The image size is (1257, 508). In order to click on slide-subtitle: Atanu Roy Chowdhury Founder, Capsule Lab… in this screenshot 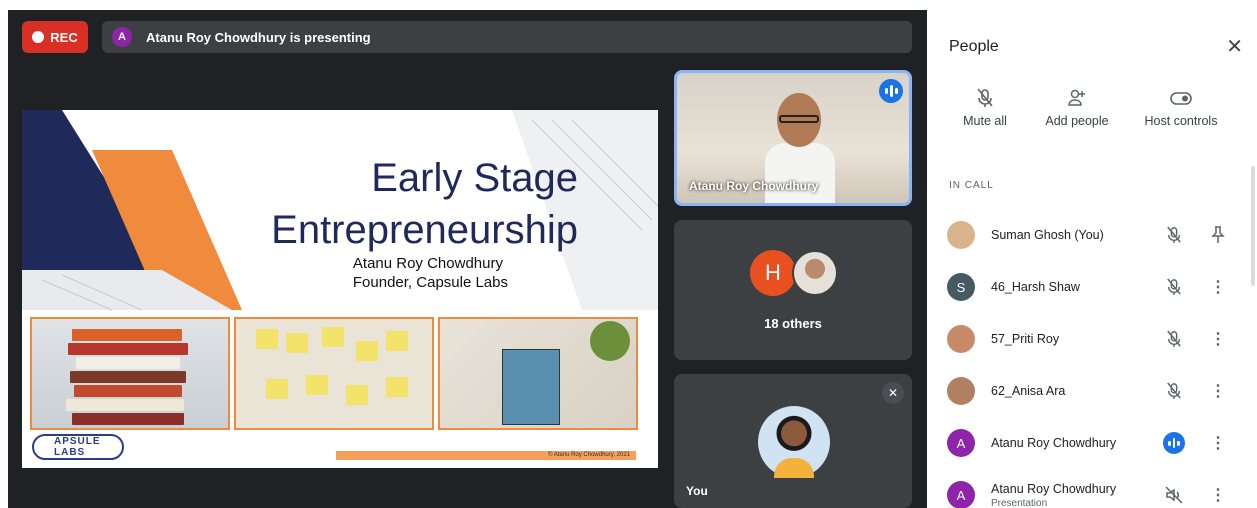, I will do `click(430, 273)`.